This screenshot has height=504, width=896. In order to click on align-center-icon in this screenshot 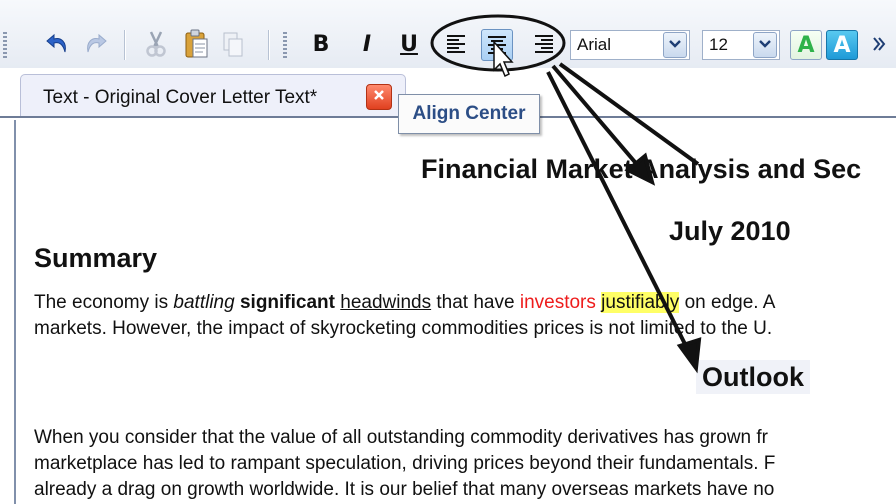, I will do `click(497, 45)`.